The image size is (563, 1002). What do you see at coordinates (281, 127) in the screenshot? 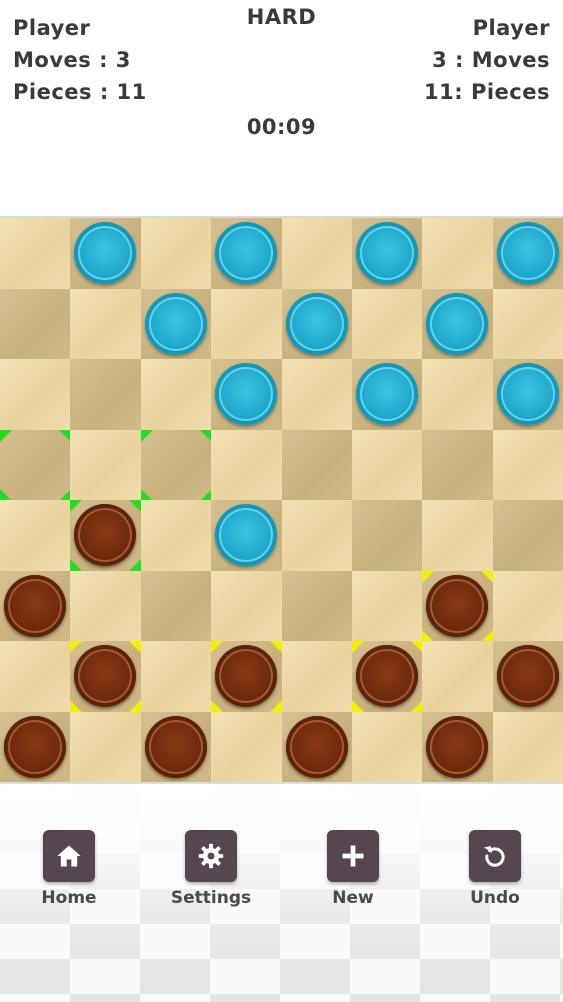
I see `game-timer: 00:09` at bounding box center [281, 127].